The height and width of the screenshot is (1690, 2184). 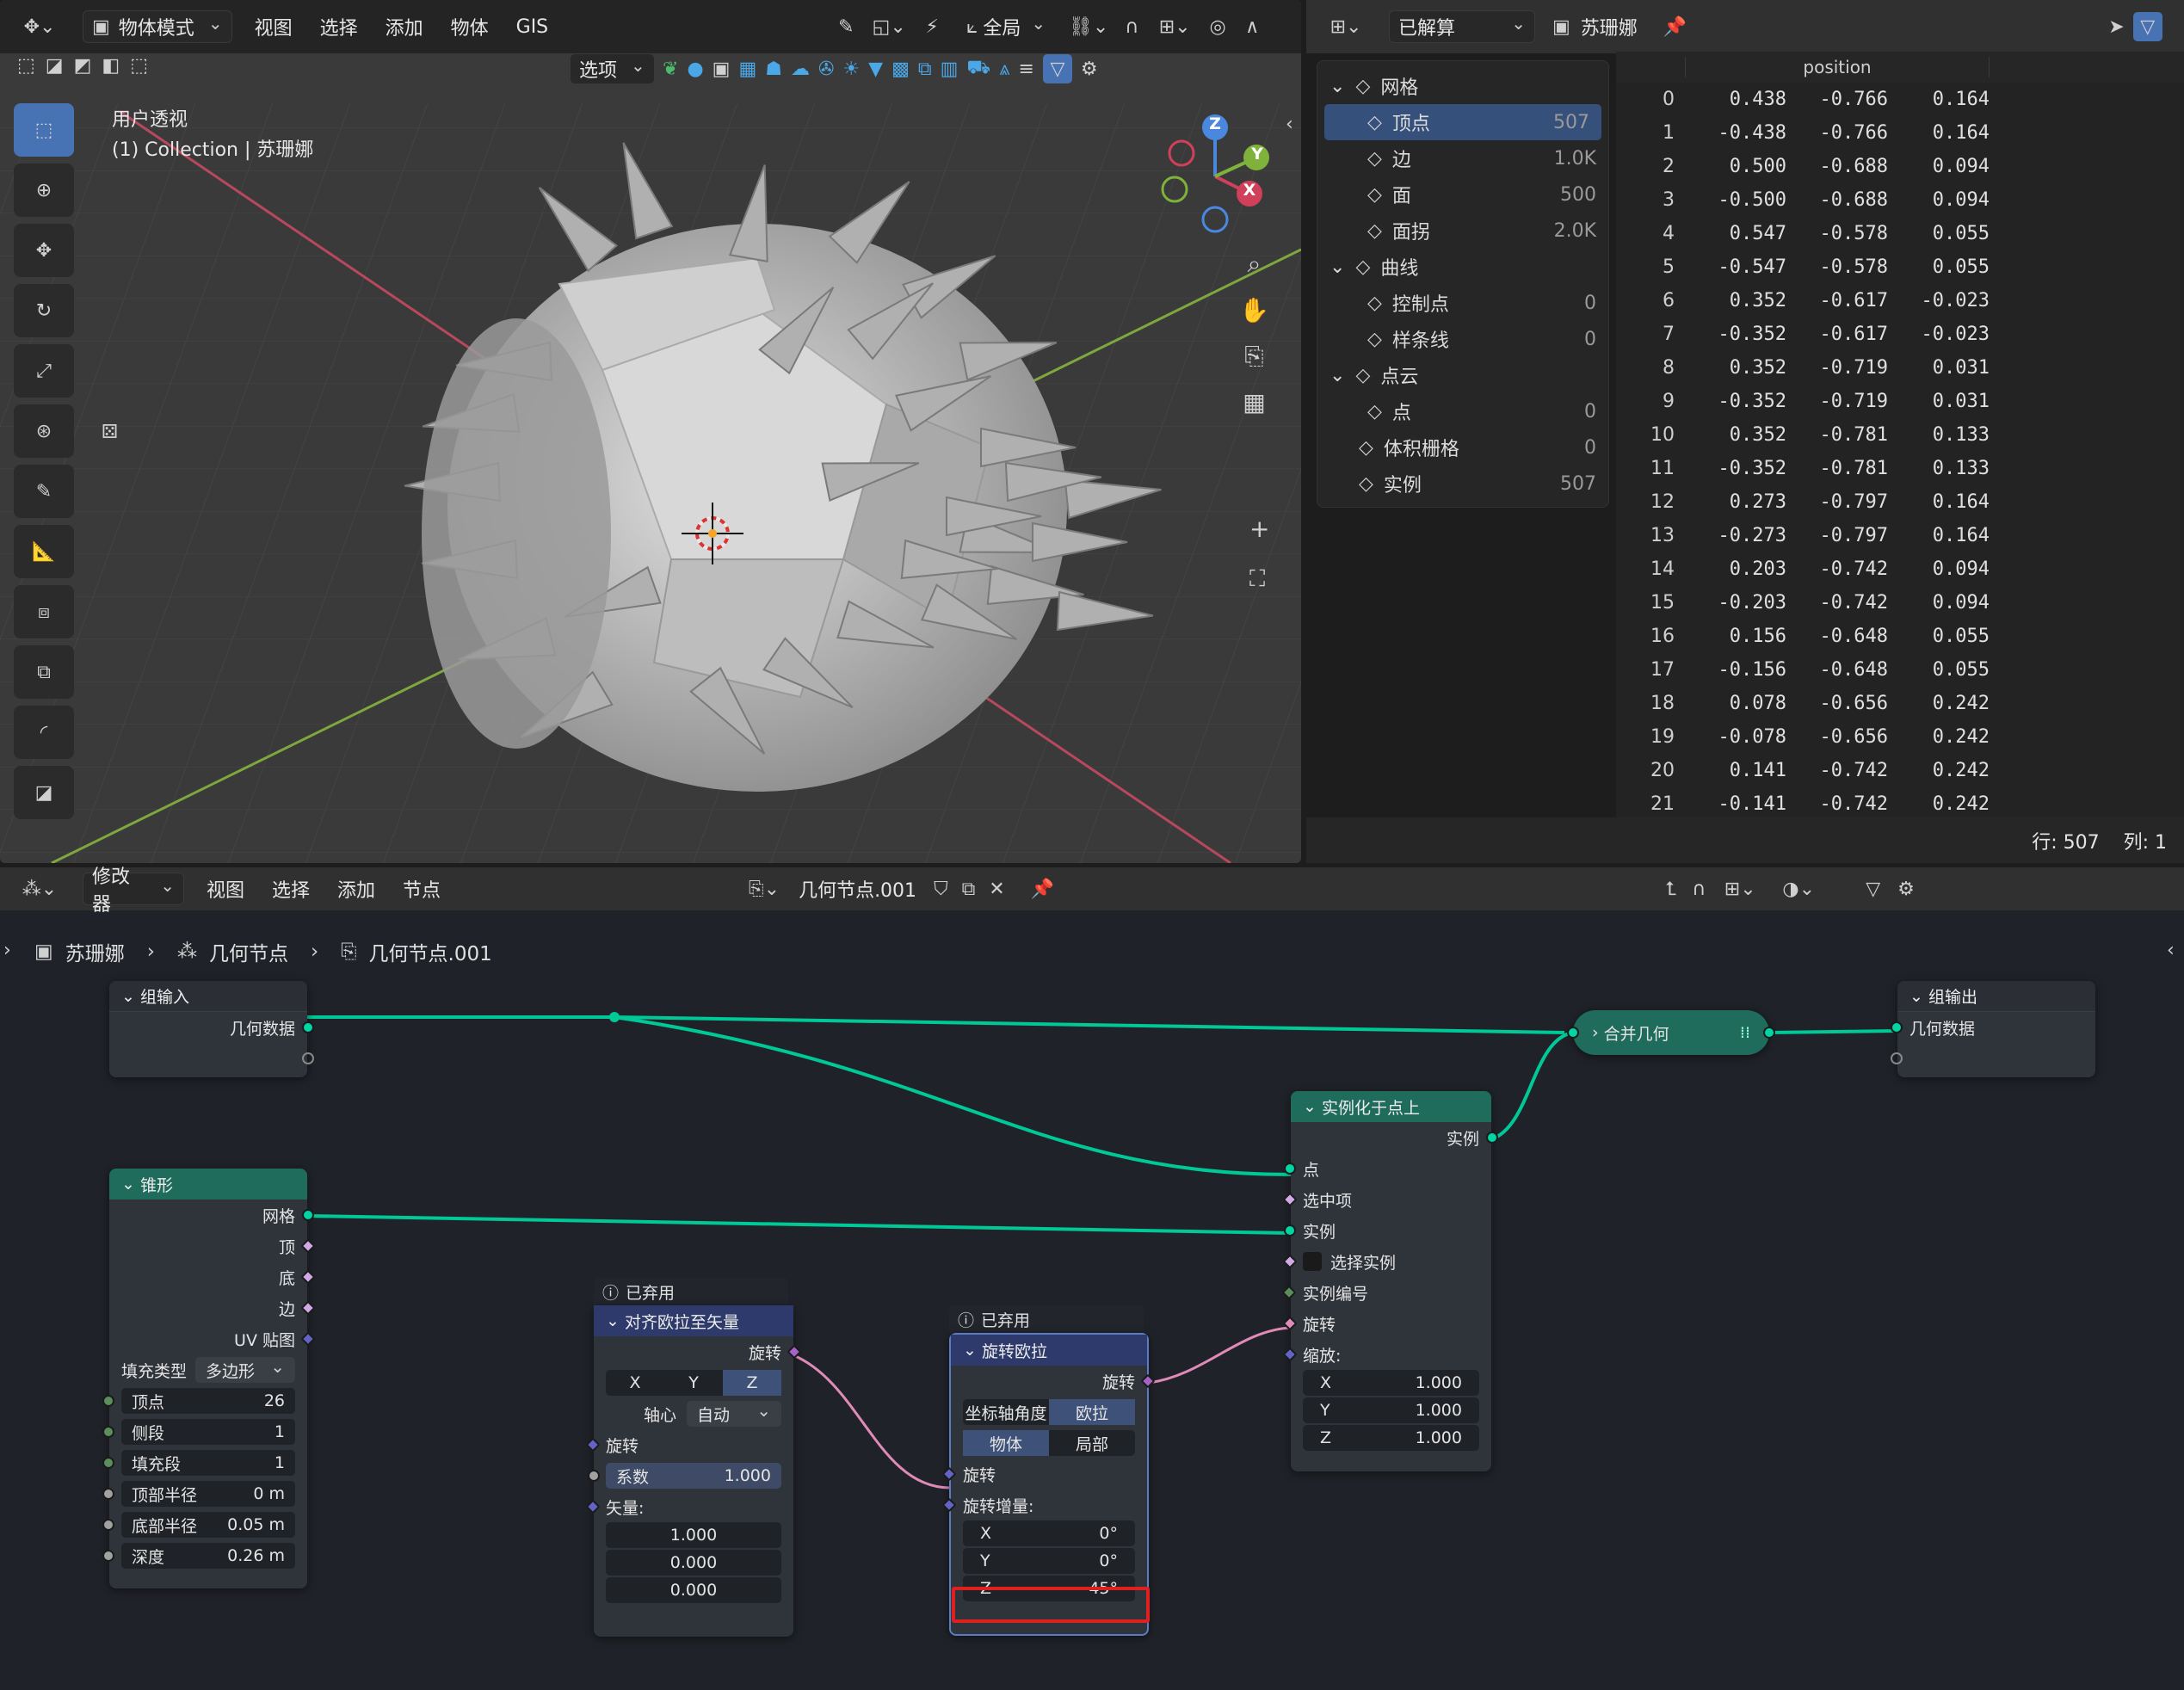 I want to click on select-new-icon: ⬚, so click(x=26, y=66).